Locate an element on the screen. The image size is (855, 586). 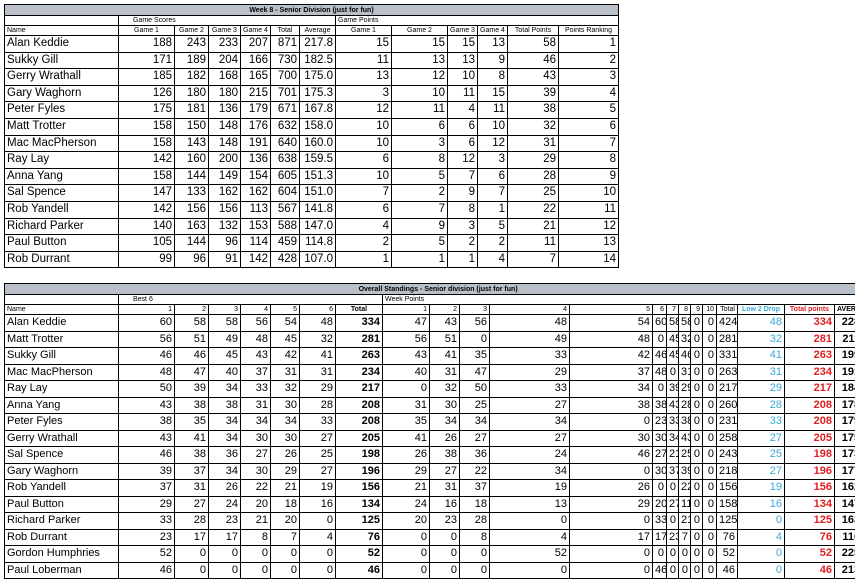
score-cell: 21 is located at coordinates (255, 521).